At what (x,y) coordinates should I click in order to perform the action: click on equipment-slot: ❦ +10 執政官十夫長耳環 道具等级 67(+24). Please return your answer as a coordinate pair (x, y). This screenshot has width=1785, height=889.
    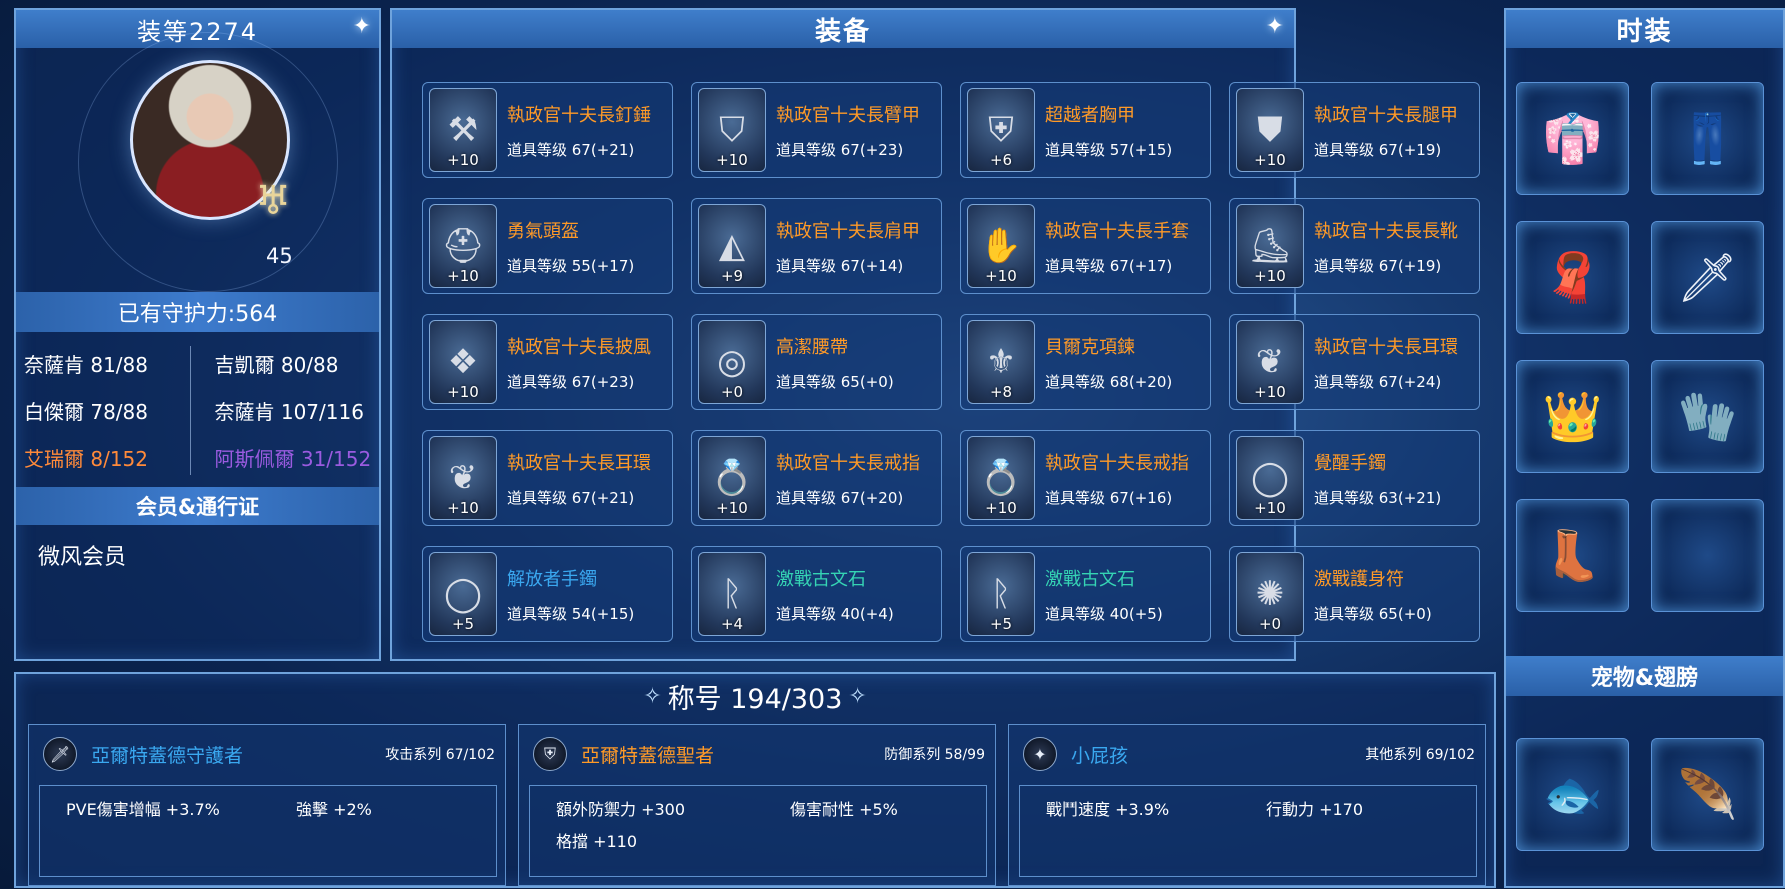
    Looking at the image, I should click on (1354, 362).